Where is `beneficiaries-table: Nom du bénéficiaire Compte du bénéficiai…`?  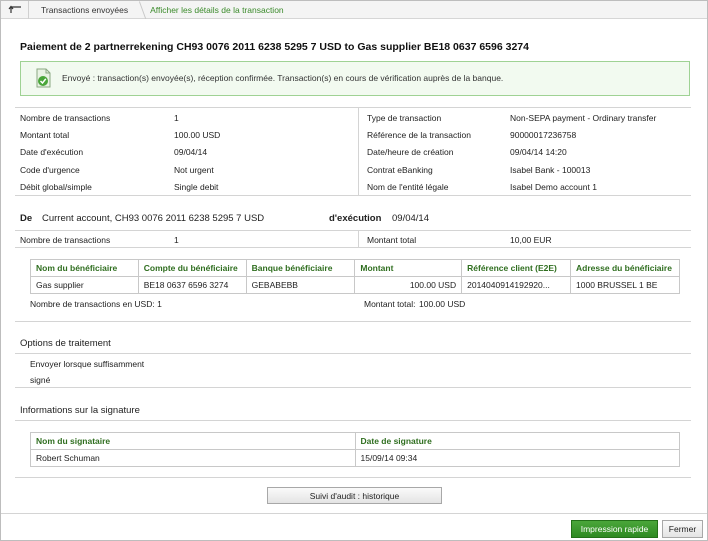
beneficiaries-table: Nom du bénéficiaire Compte du bénéficiai… is located at coordinates (355, 276).